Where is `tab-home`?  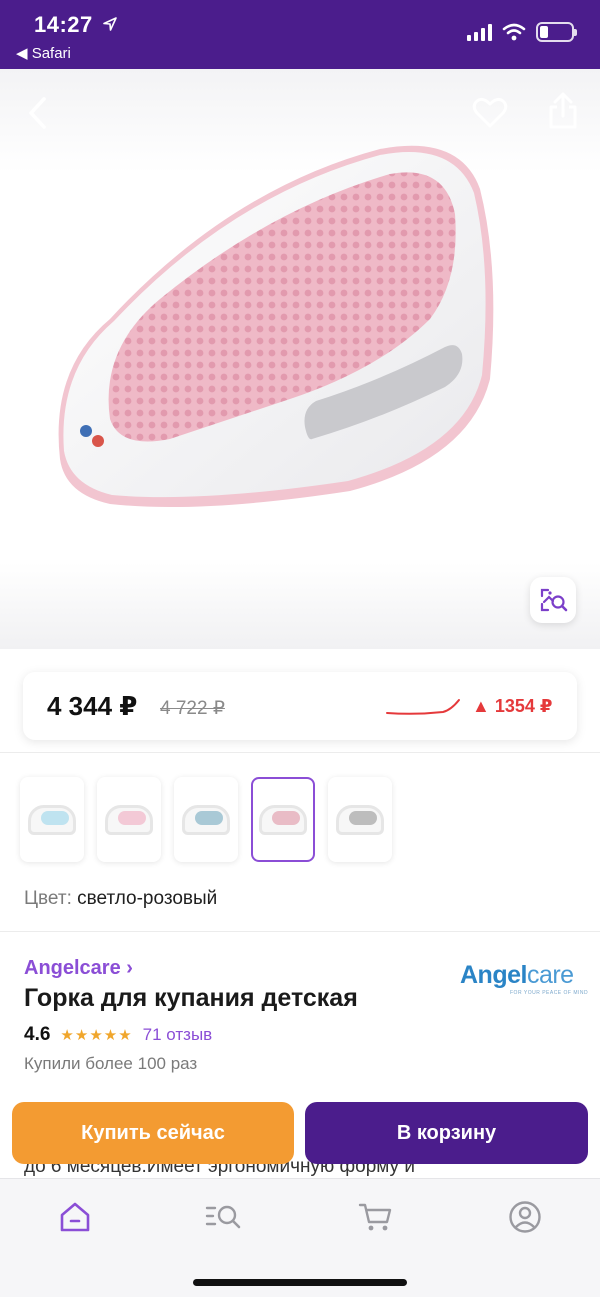
tab-home is located at coordinates (75, 1217).